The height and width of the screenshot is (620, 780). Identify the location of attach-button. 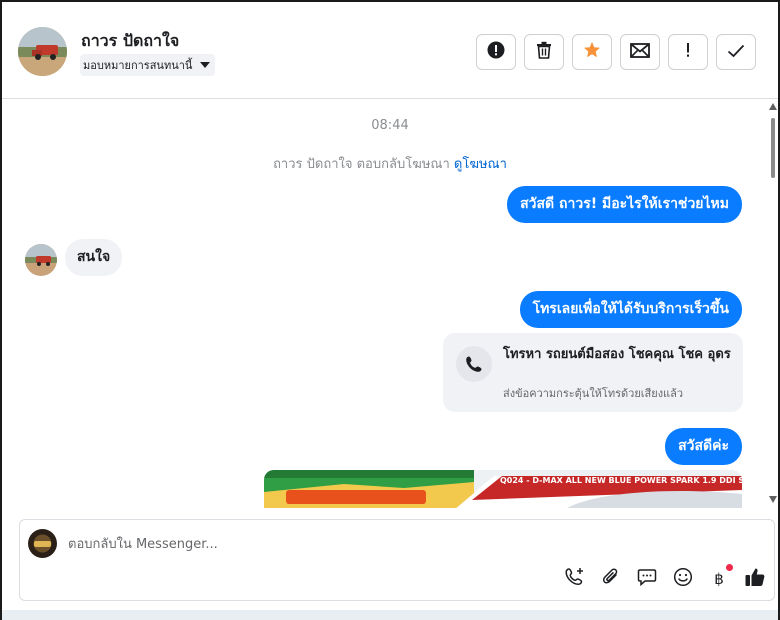
(611, 579).